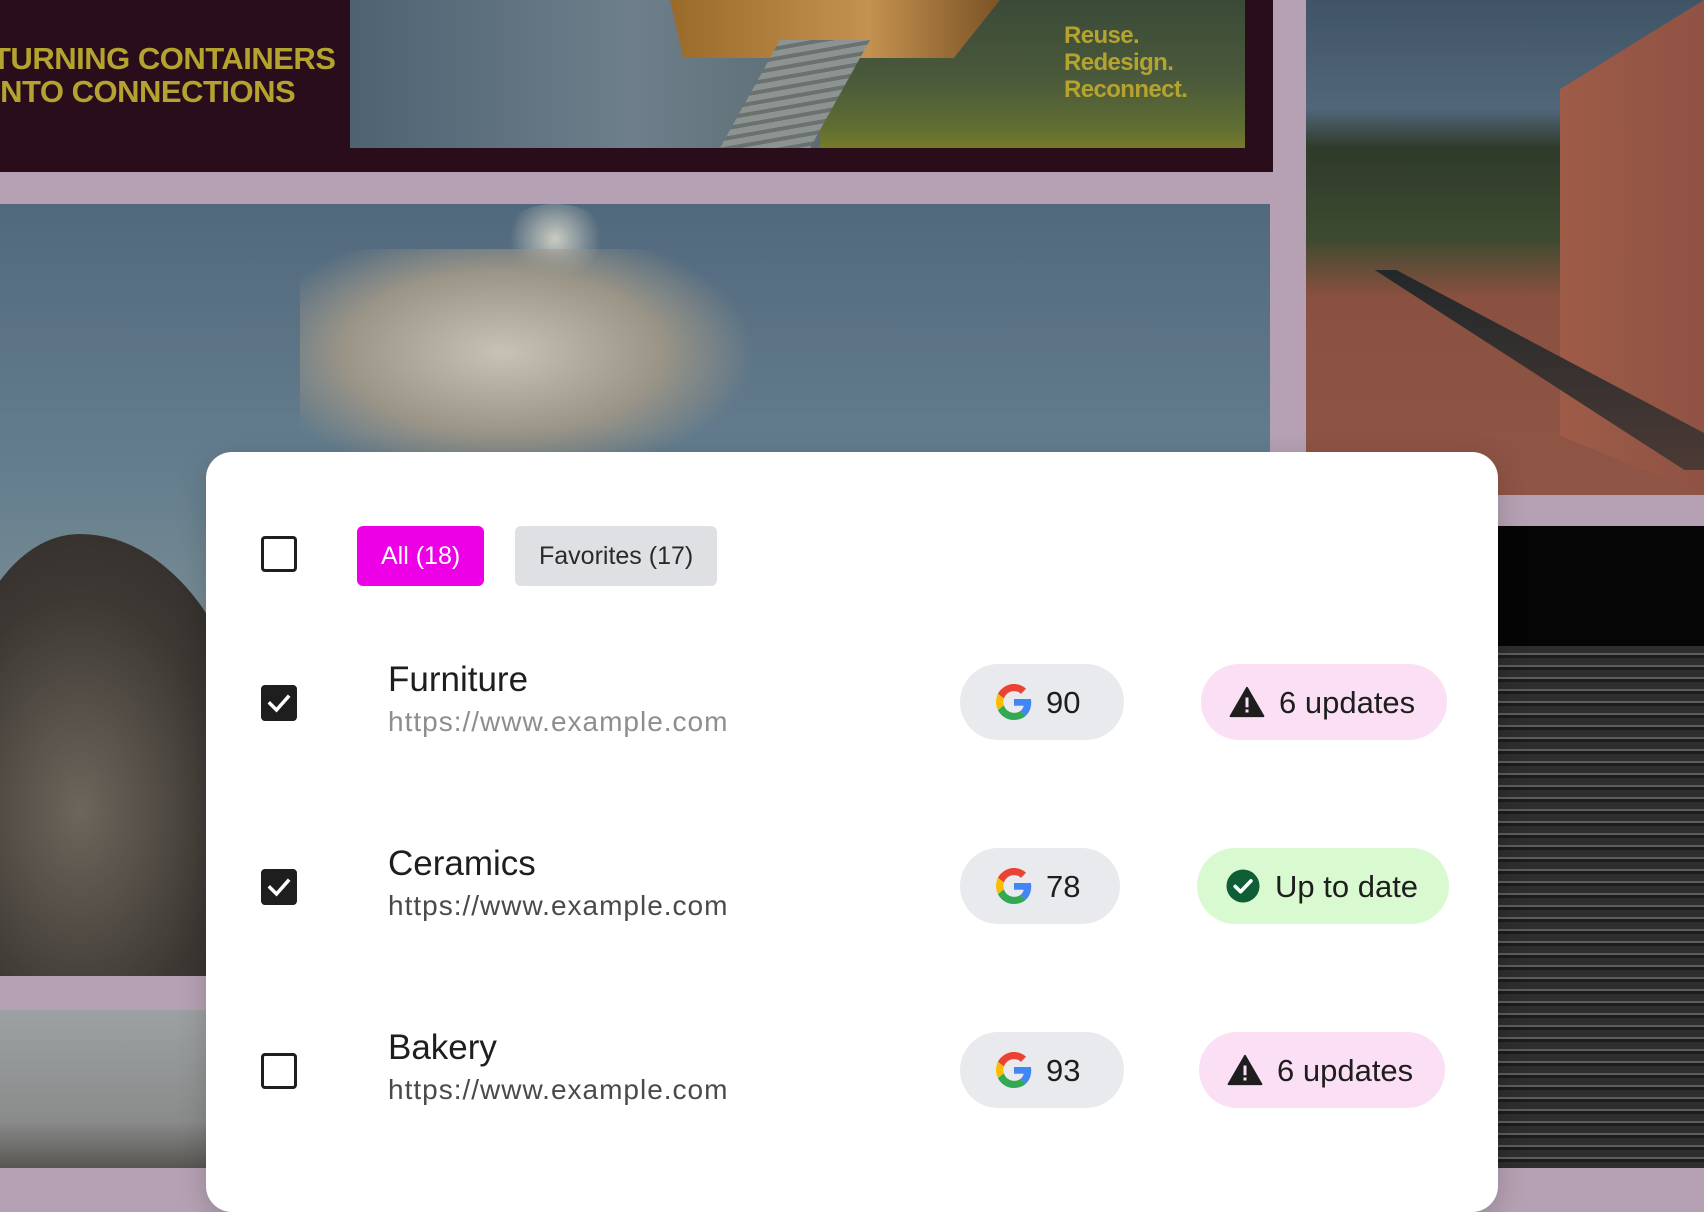  Describe the element at coordinates (458, 679) in the screenshot. I see `site-name: Furniture` at that location.